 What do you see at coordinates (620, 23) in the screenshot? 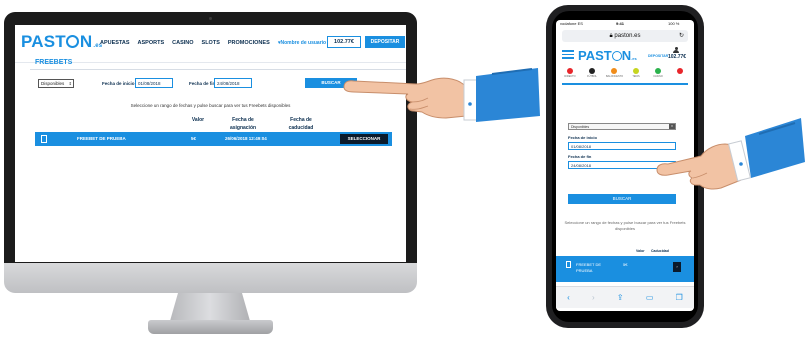
I see `clock-label: 9:41` at bounding box center [620, 23].